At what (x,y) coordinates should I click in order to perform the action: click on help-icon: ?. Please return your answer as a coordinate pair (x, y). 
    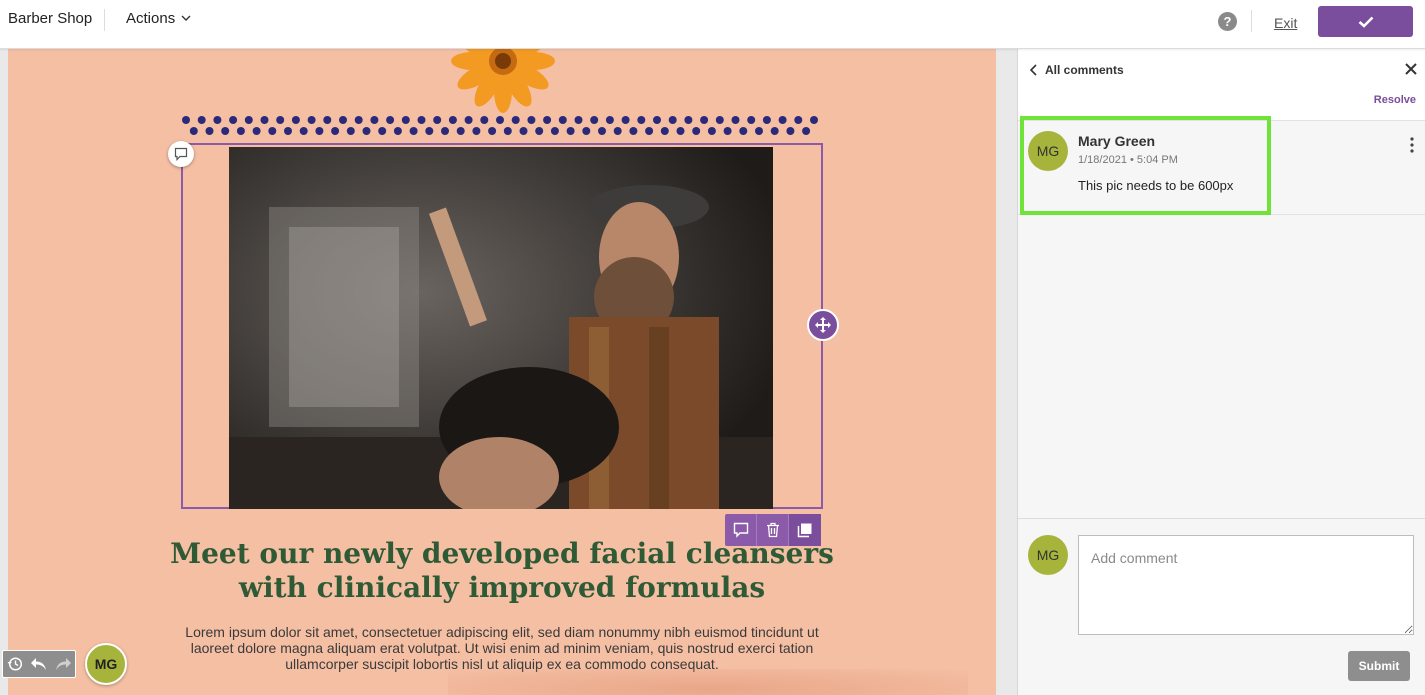
    Looking at the image, I should click on (1227, 21).